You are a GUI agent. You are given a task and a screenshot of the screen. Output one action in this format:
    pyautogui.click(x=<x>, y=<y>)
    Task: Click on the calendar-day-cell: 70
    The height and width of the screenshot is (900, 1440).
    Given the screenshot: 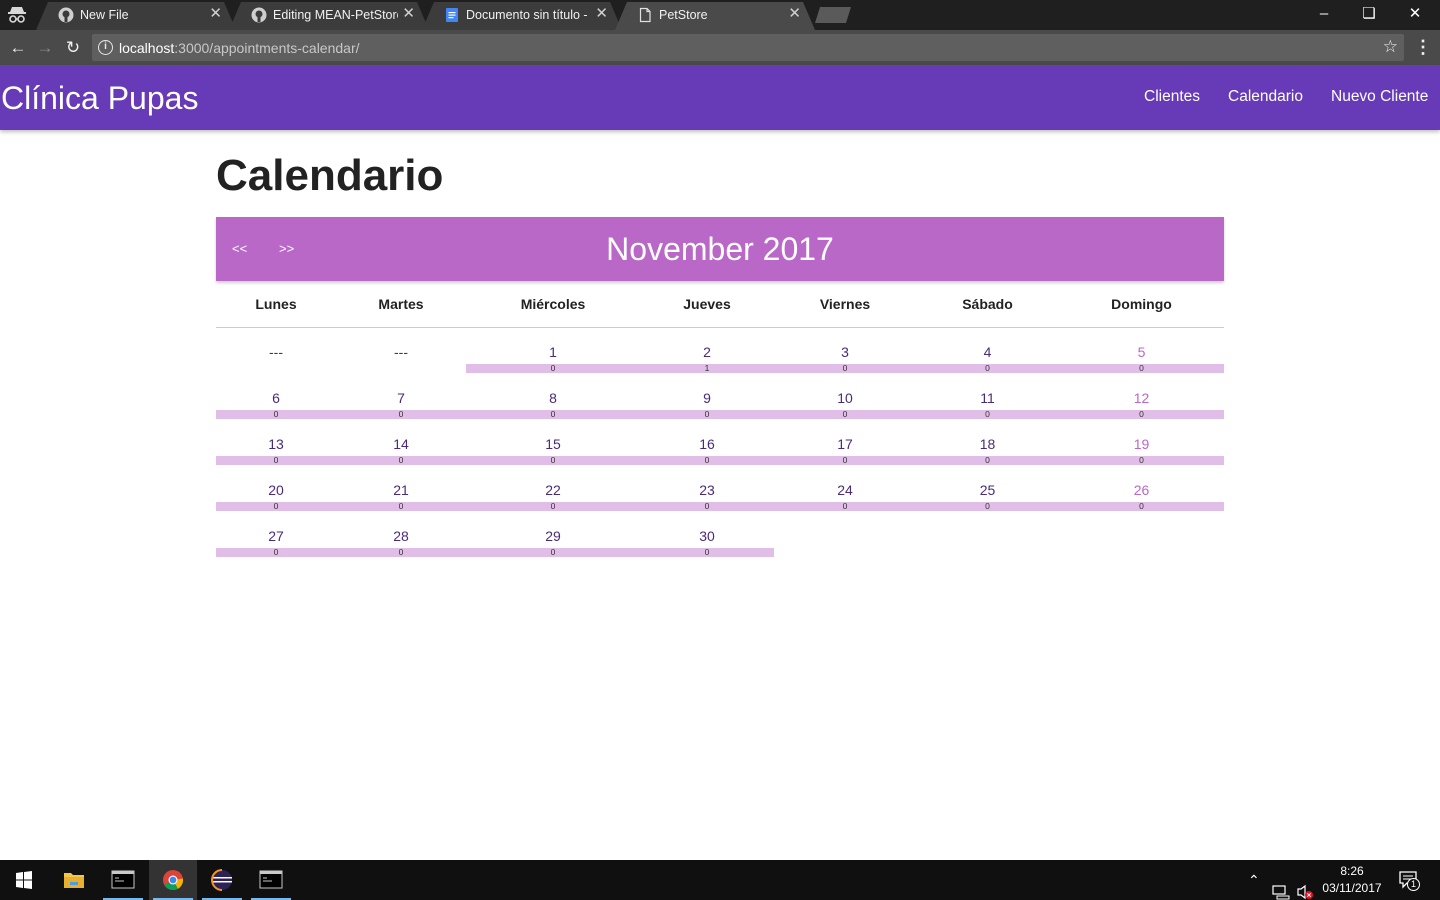 What is the action you would take?
    pyautogui.click(x=401, y=405)
    